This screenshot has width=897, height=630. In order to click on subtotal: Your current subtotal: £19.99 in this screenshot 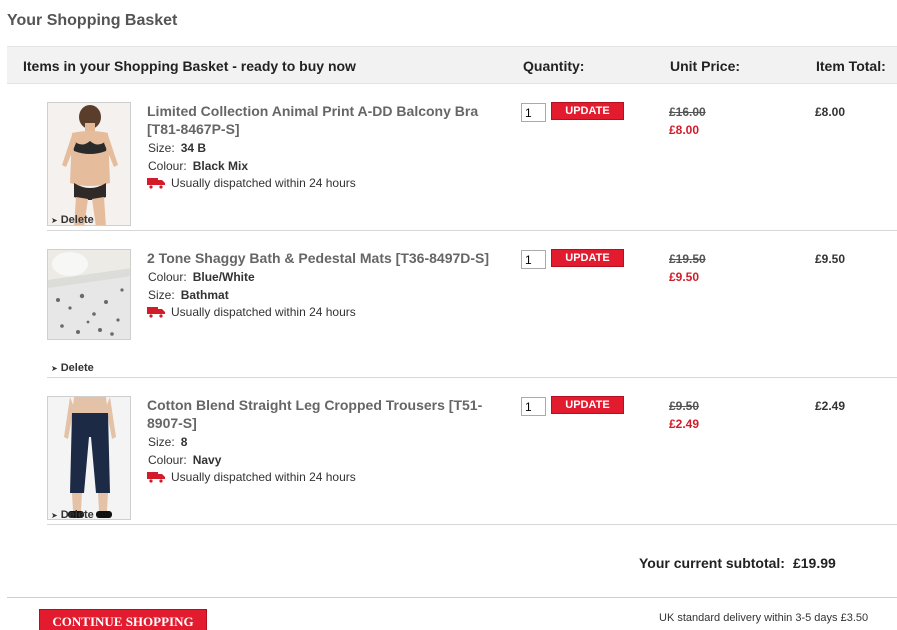, I will do `click(737, 563)`.